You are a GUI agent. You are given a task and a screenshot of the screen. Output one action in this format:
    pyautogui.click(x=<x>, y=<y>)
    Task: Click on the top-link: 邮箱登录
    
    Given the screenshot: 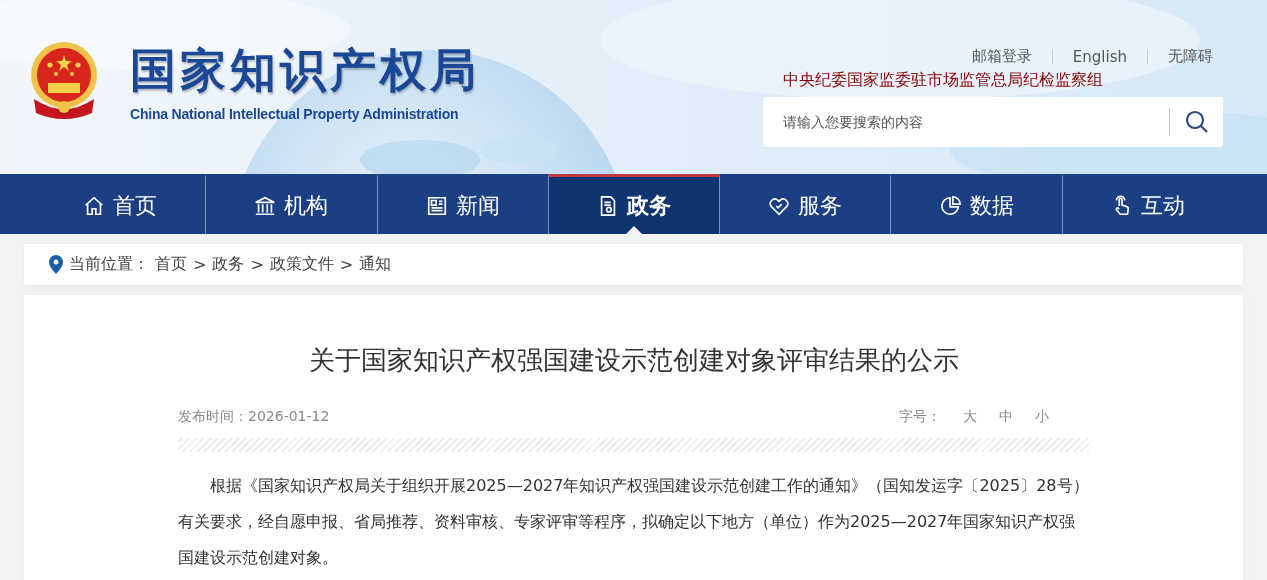 What is the action you would take?
    pyautogui.click(x=1001, y=56)
    